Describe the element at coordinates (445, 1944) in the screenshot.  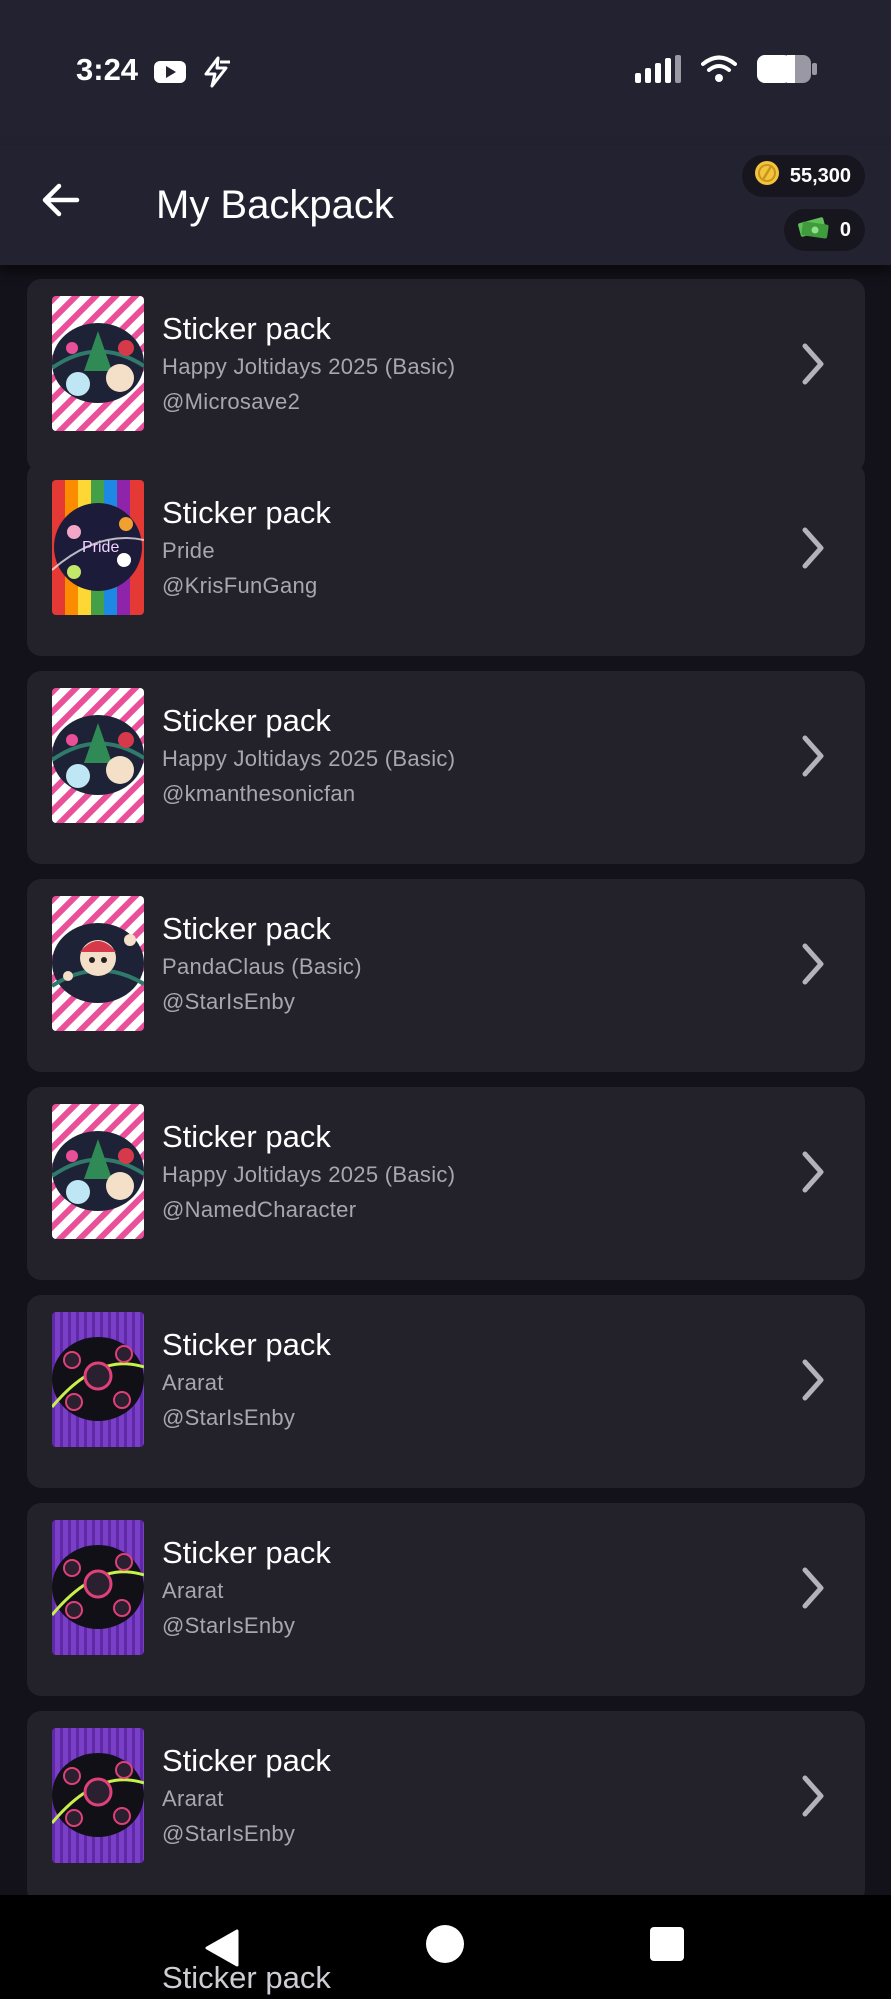
I see `nav-home-icon` at that location.